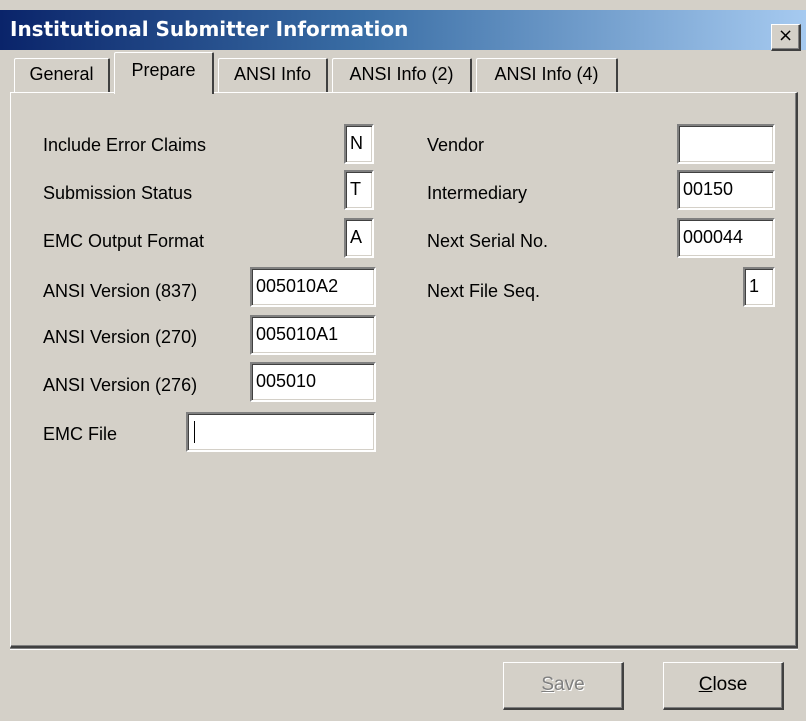 The width and height of the screenshot is (806, 721). Describe the element at coordinates (120, 337) in the screenshot. I see `ansi-version-270-label: ANSI Version (270)` at that location.